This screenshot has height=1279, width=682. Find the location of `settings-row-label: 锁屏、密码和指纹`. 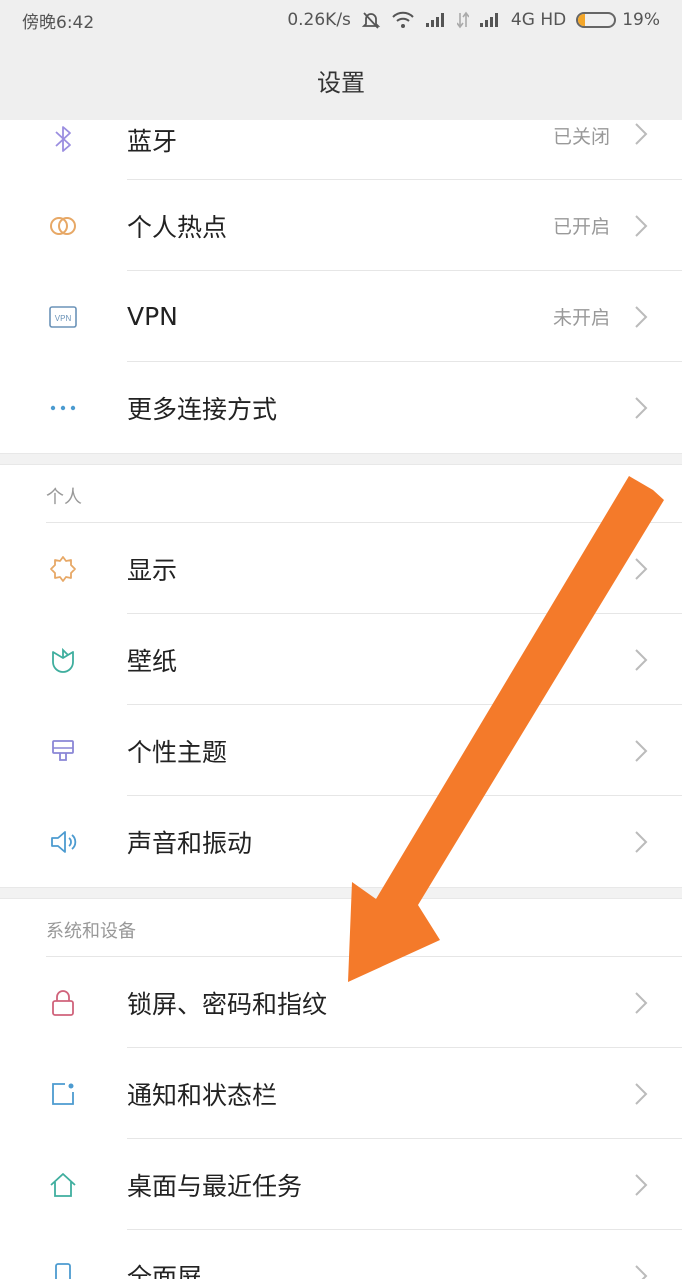

settings-row-label: 锁屏、密码和指纹 is located at coordinates (227, 1004).